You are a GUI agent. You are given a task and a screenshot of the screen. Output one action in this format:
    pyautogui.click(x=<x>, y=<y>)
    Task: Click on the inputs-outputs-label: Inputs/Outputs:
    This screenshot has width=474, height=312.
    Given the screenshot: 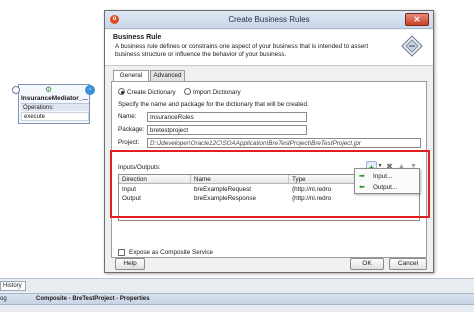 What is the action you would take?
    pyautogui.click(x=139, y=167)
    